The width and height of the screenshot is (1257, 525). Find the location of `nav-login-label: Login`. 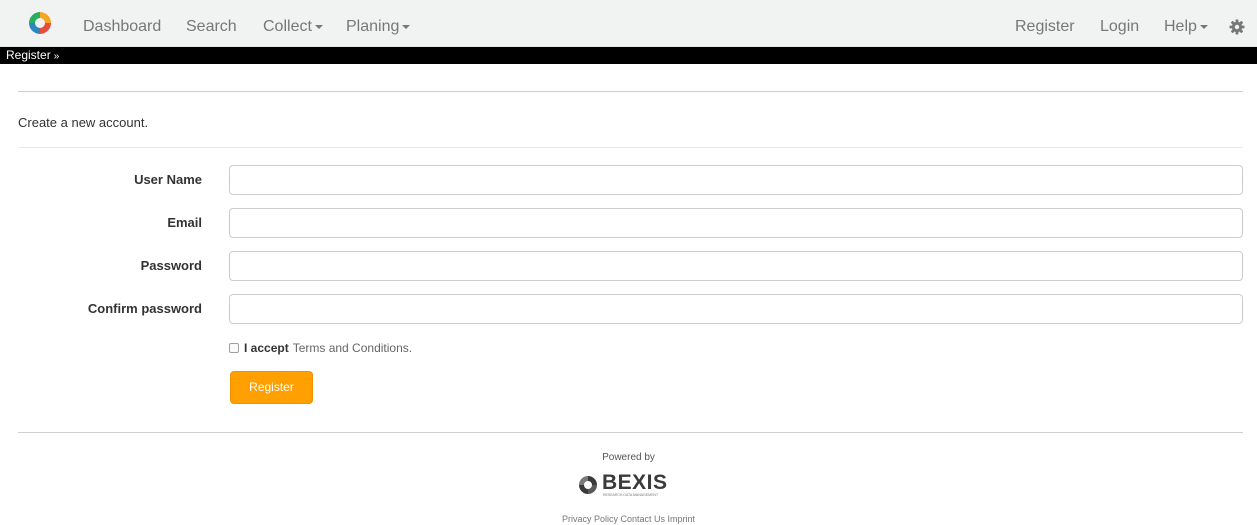

nav-login-label: Login is located at coordinates (1120, 26).